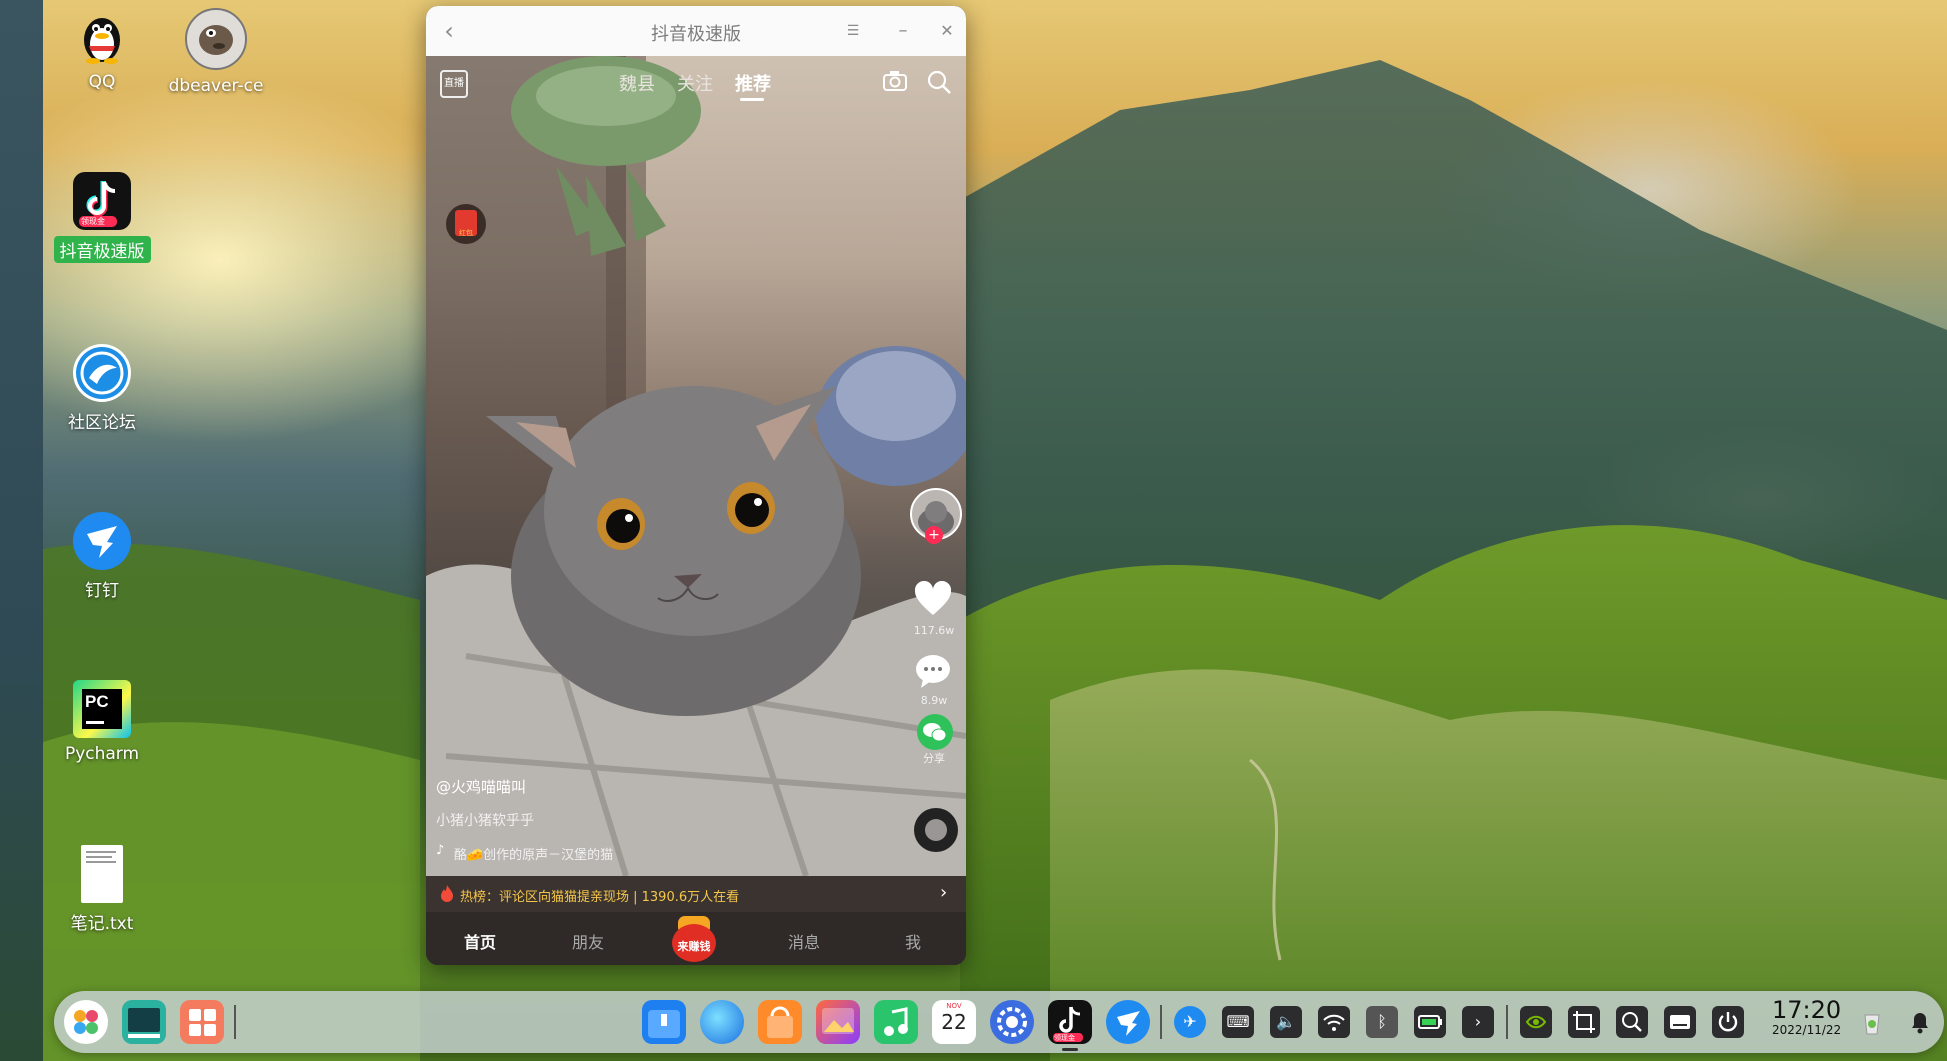 This screenshot has width=1947, height=1061. Describe the element at coordinates (1238, 1022) in the screenshot. I see `keyboard-icon: ⌨` at that location.